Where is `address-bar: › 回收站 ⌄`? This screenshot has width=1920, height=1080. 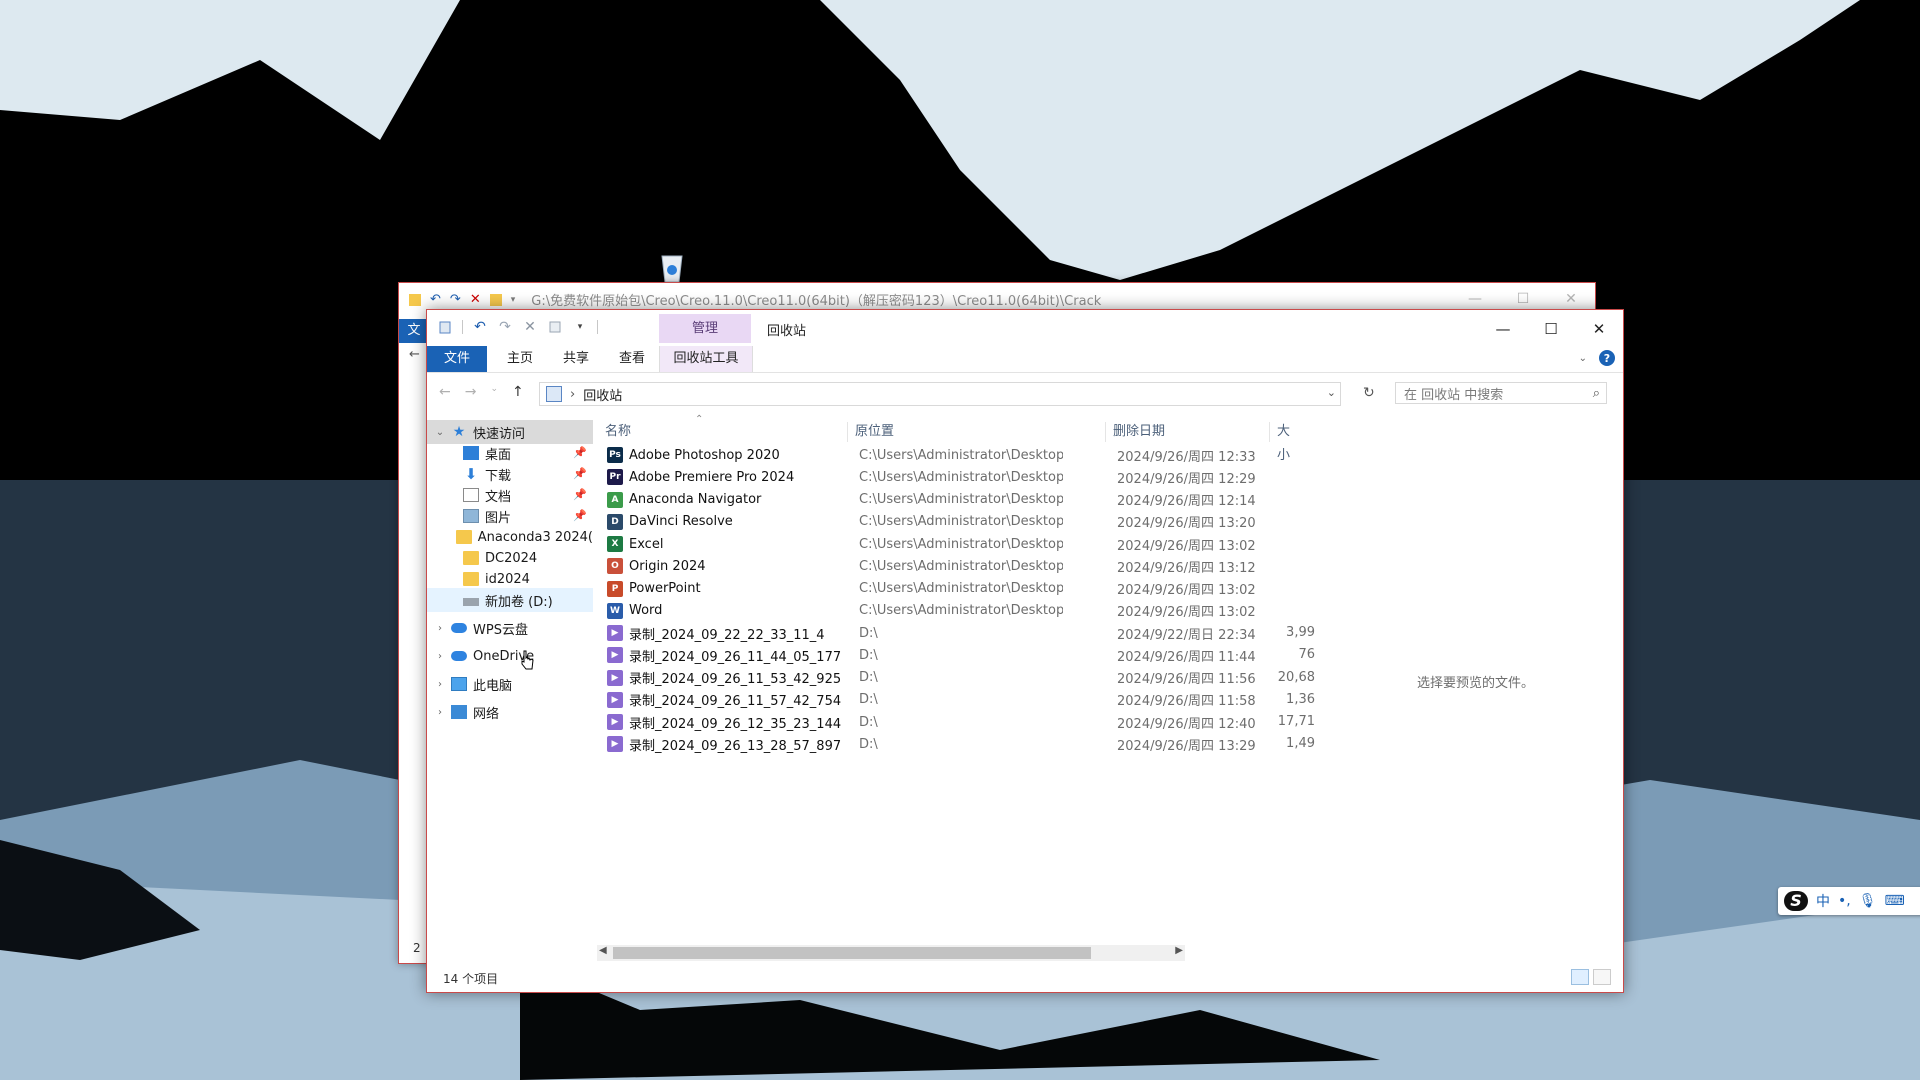 address-bar: › 回收站 ⌄ is located at coordinates (940, 394).